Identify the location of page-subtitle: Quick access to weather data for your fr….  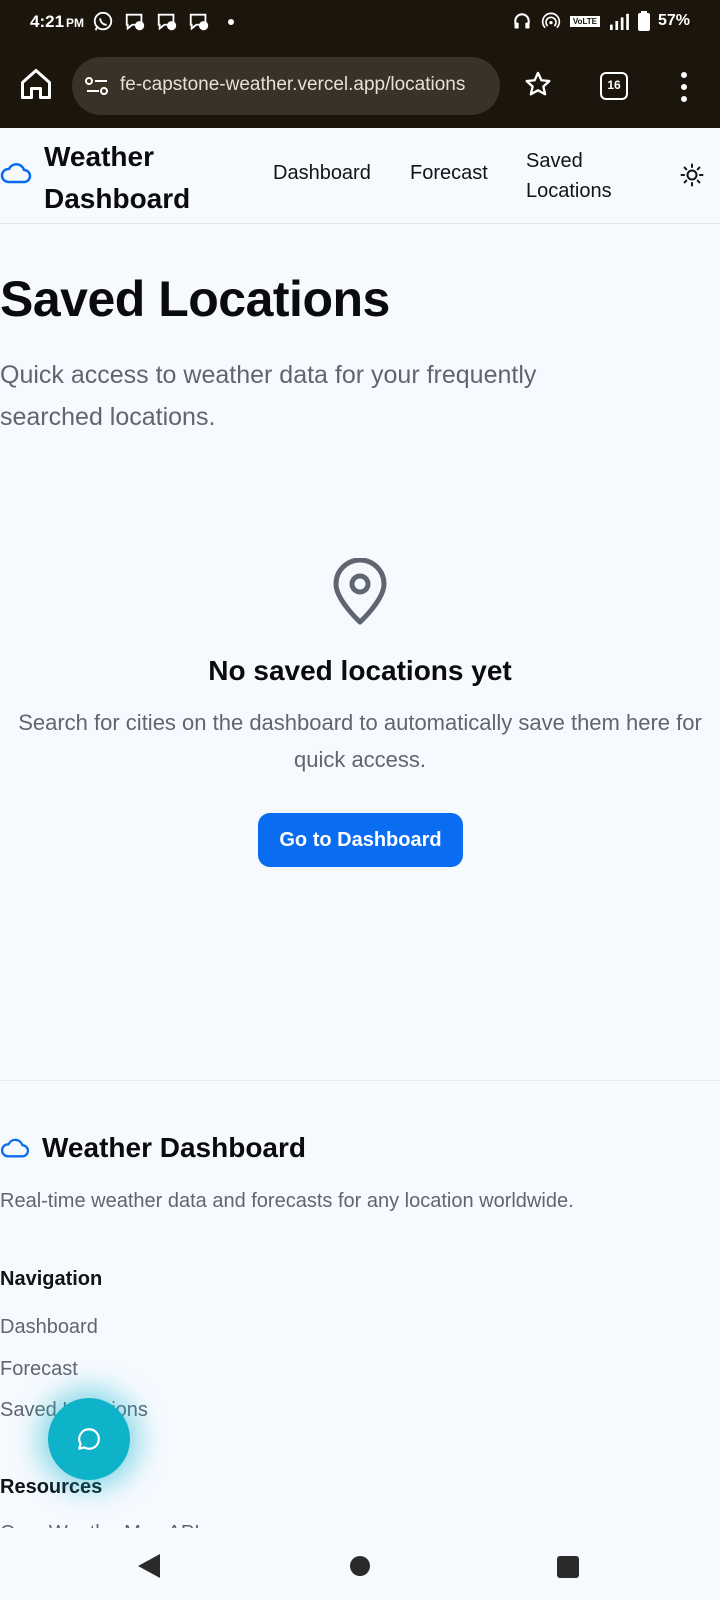
(268, 396).